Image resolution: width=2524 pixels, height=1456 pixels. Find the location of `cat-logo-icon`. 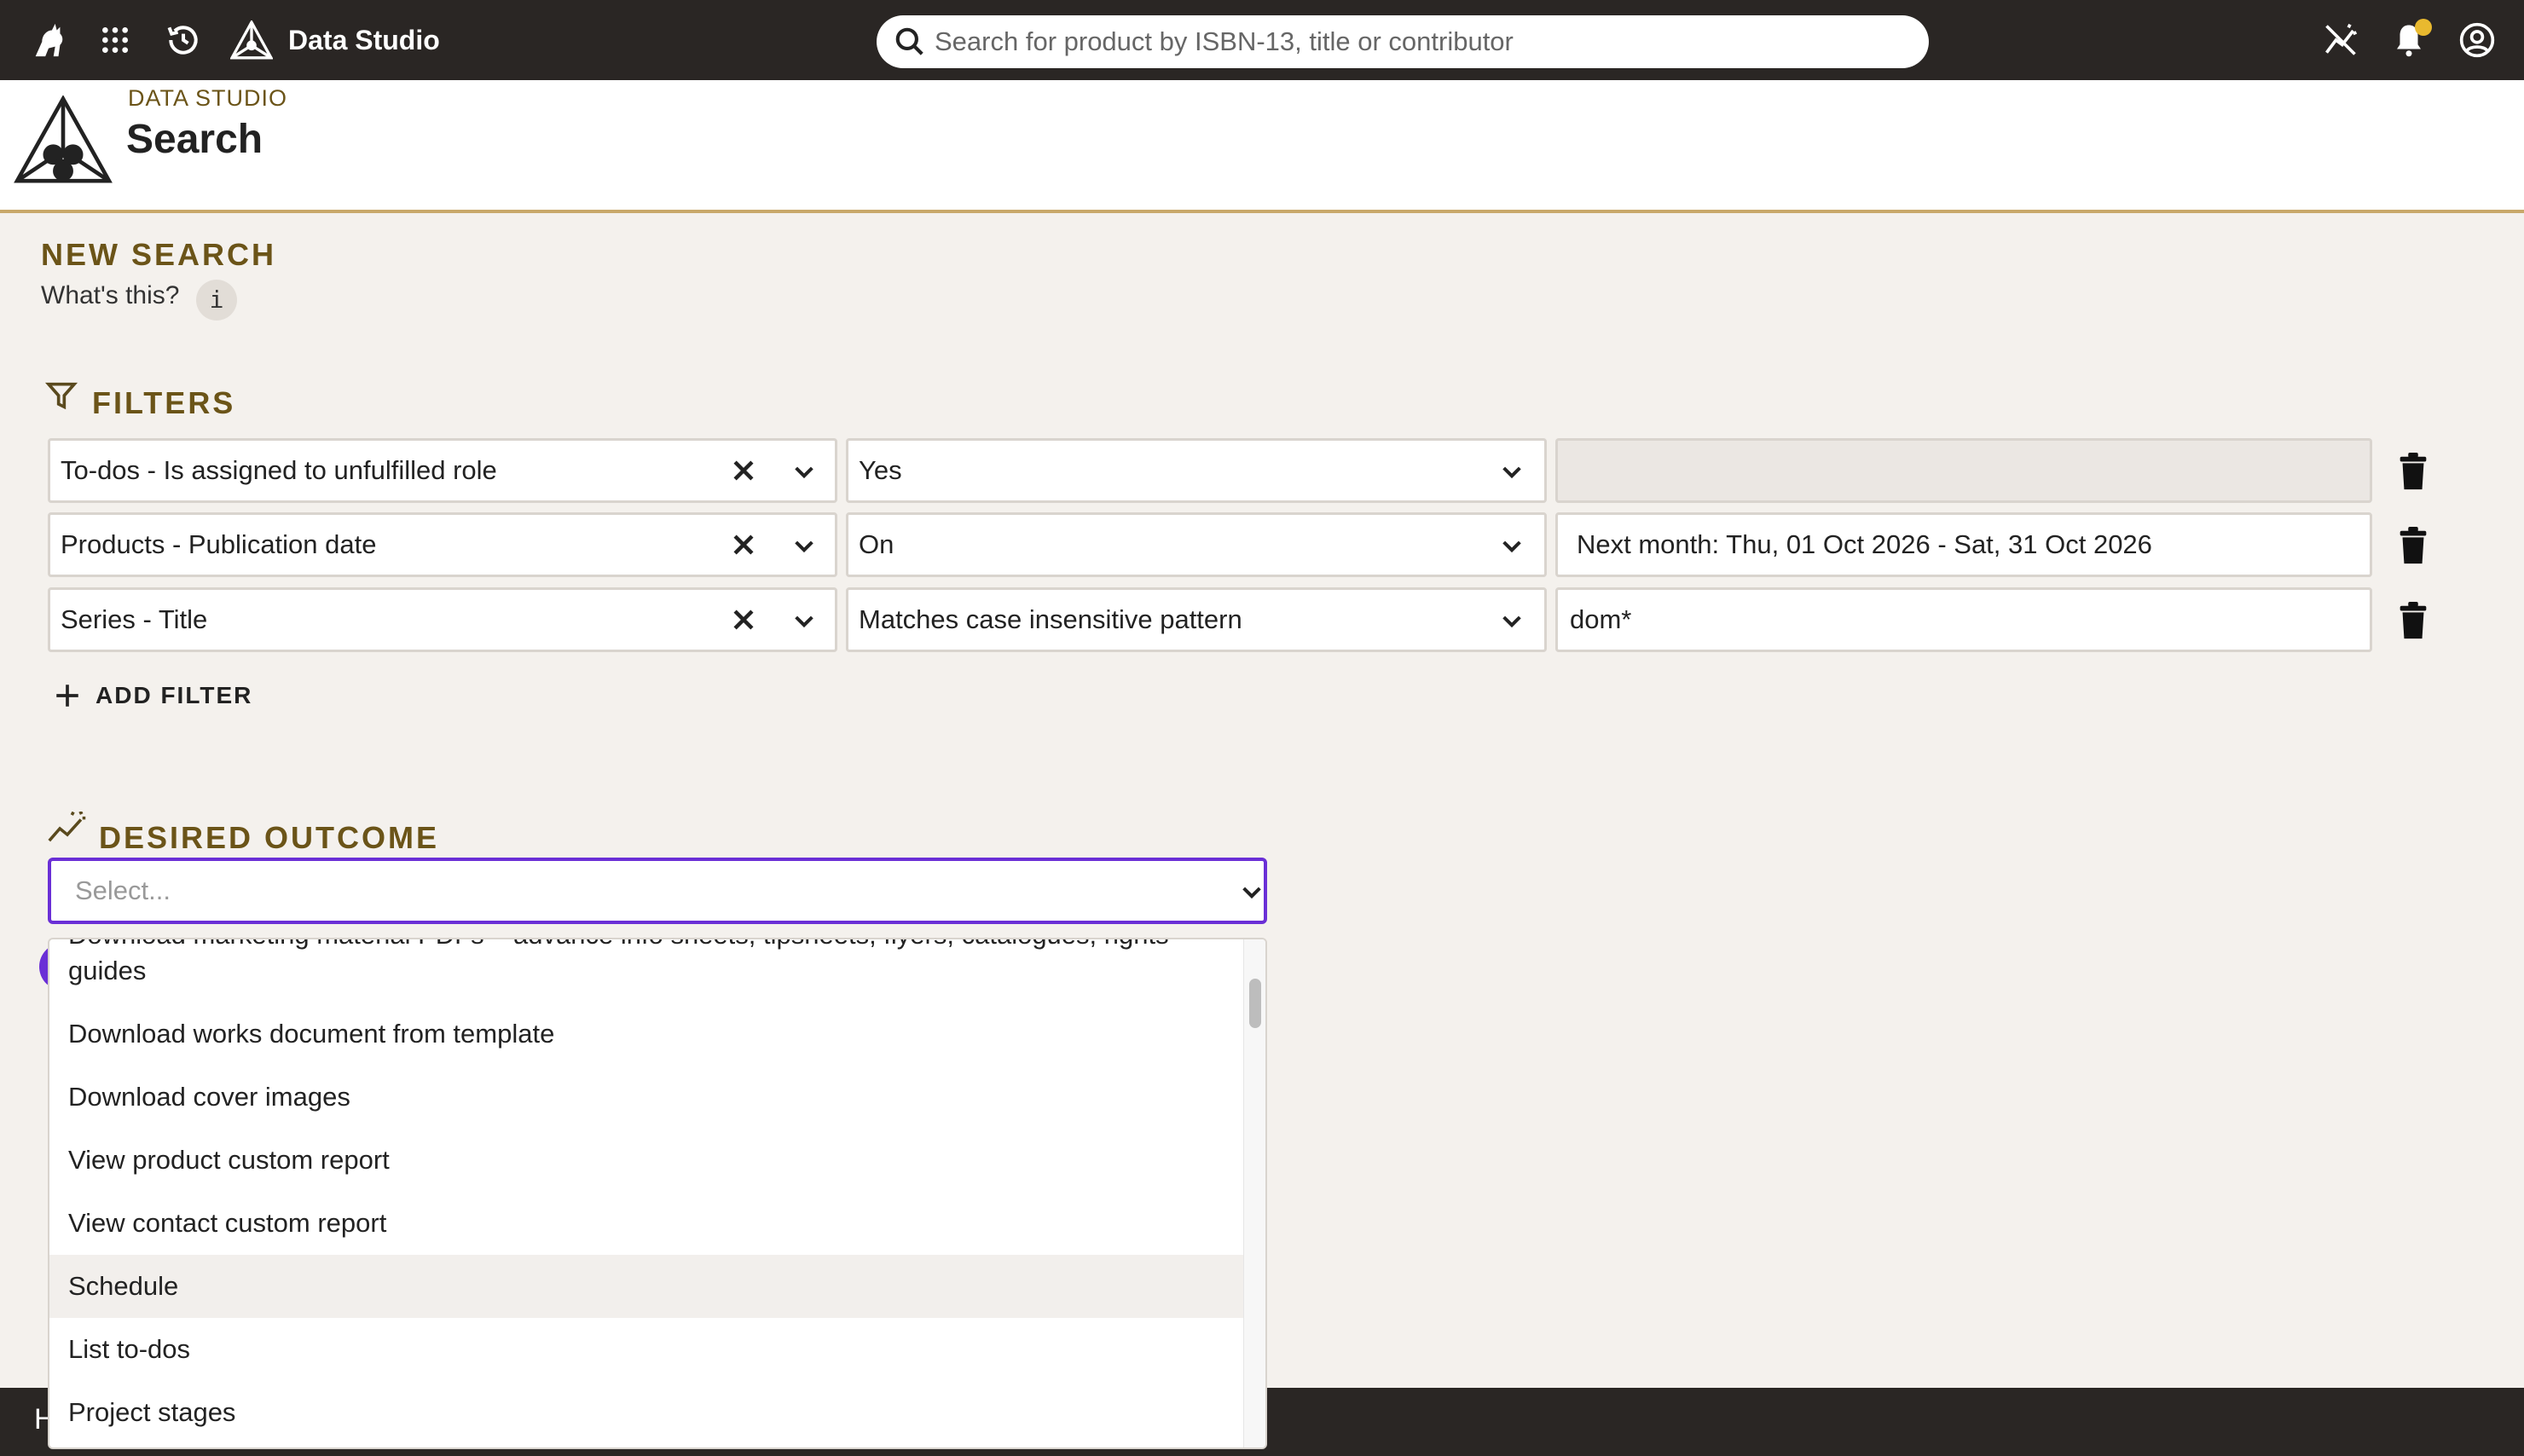

cat-logo-icon is located at coordinates (48, 40).